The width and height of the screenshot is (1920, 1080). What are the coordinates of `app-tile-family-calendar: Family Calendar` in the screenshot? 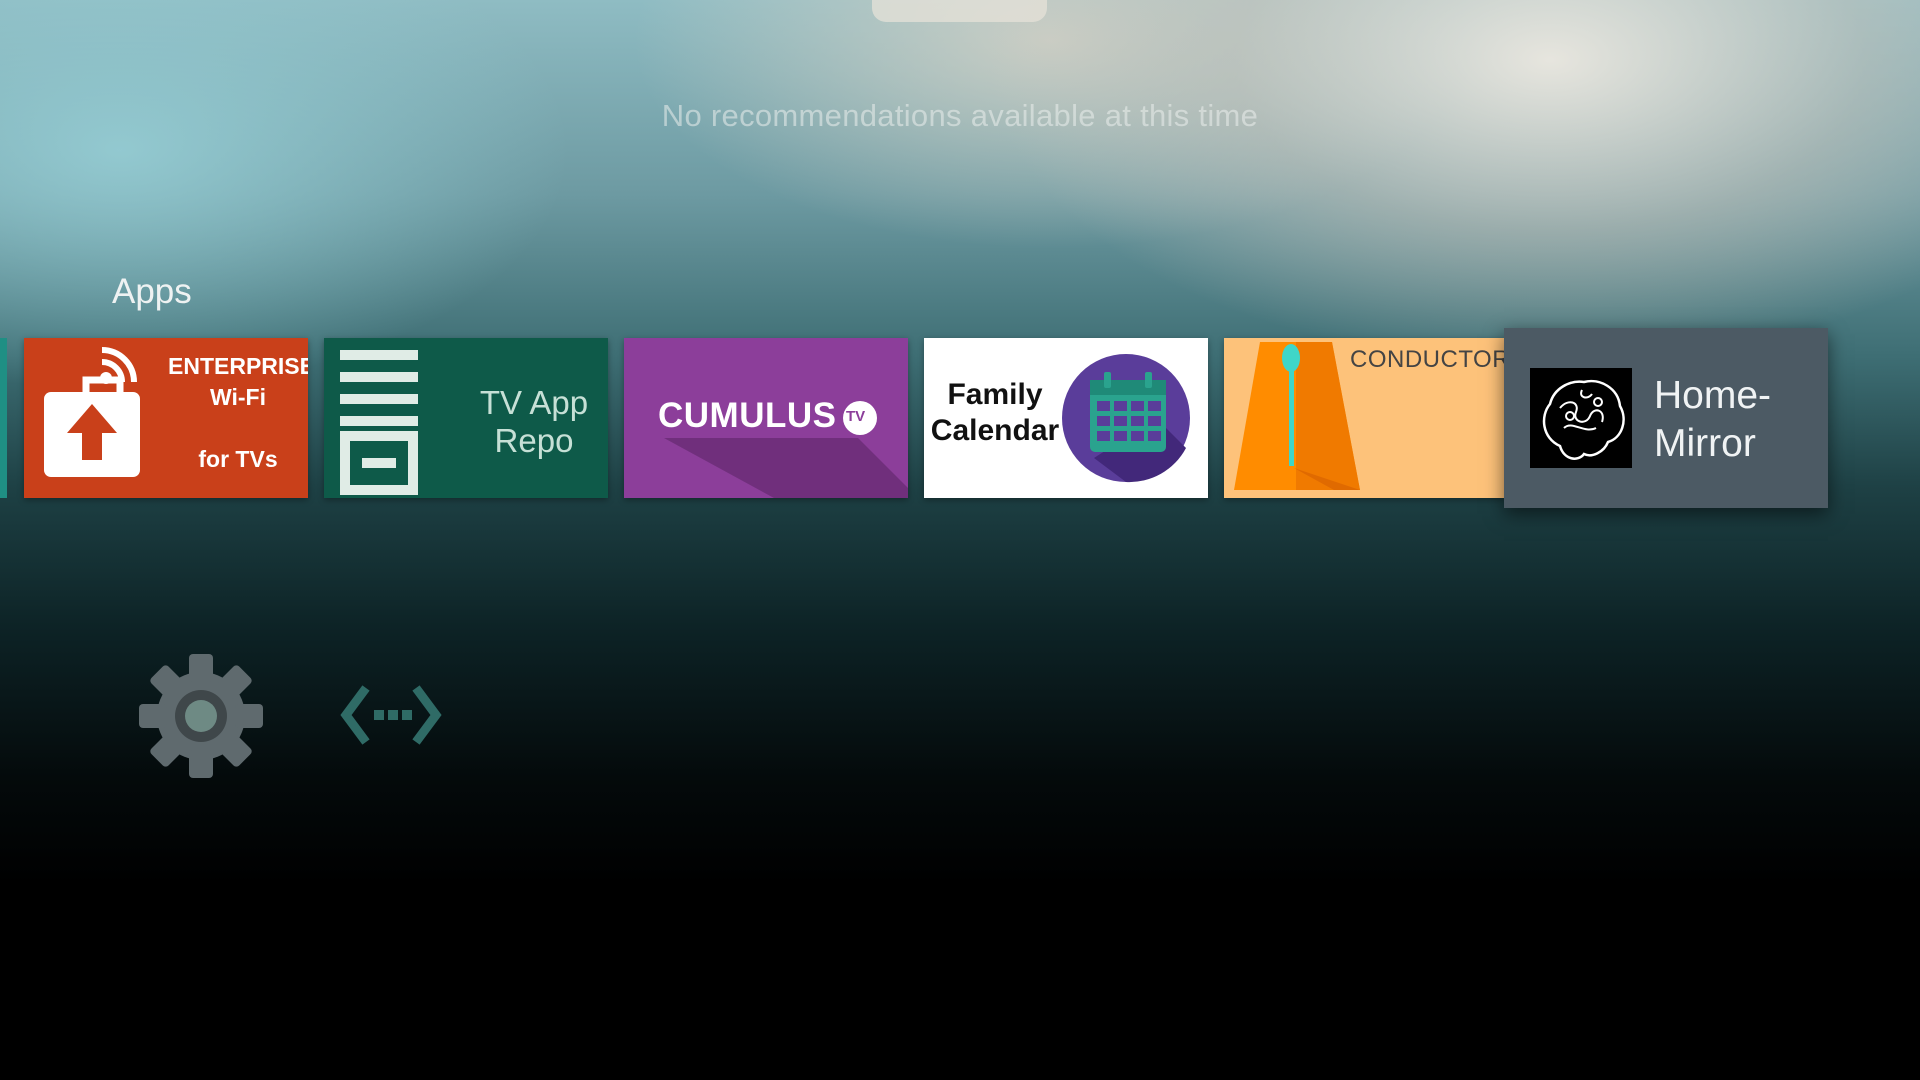 It's located at (1066, 418).